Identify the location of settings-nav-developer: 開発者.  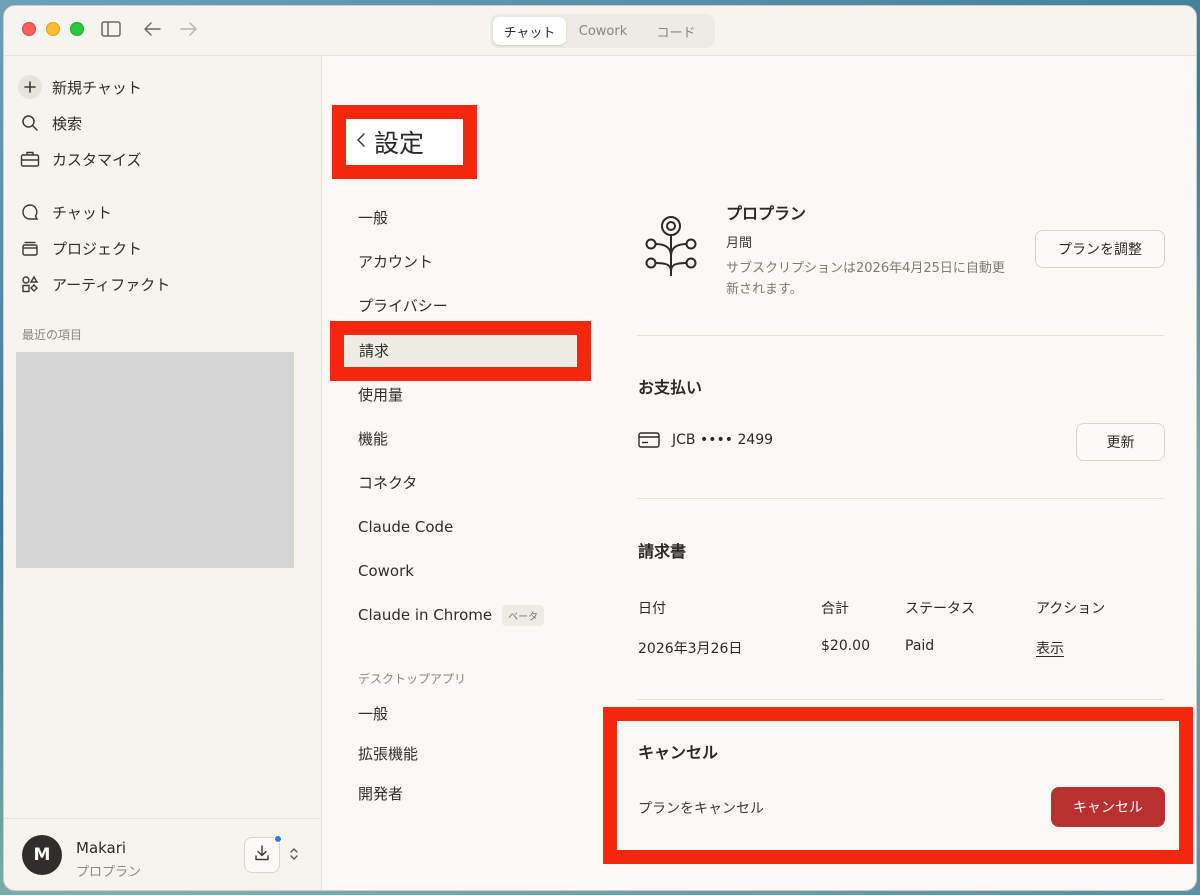
(380, 793).